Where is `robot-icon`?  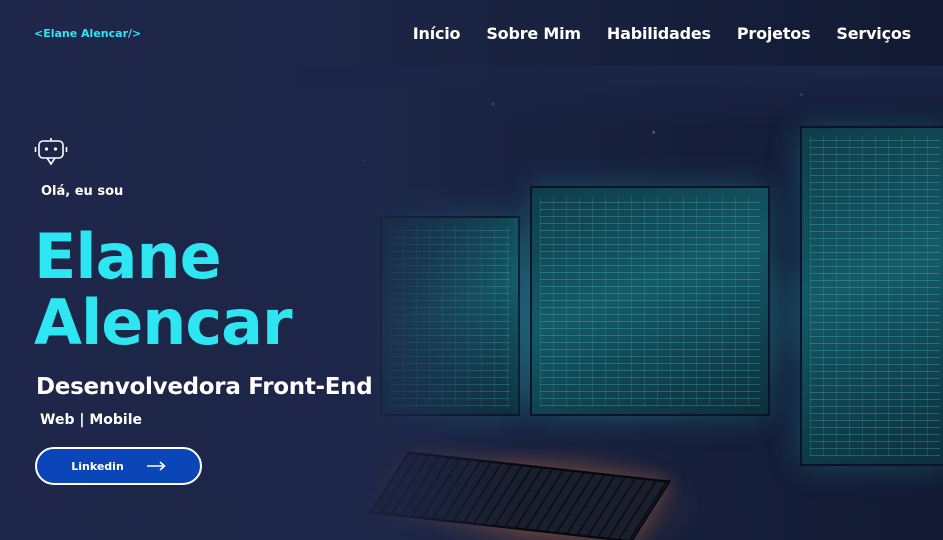
robot-icon is located at coordinates (51, 152).